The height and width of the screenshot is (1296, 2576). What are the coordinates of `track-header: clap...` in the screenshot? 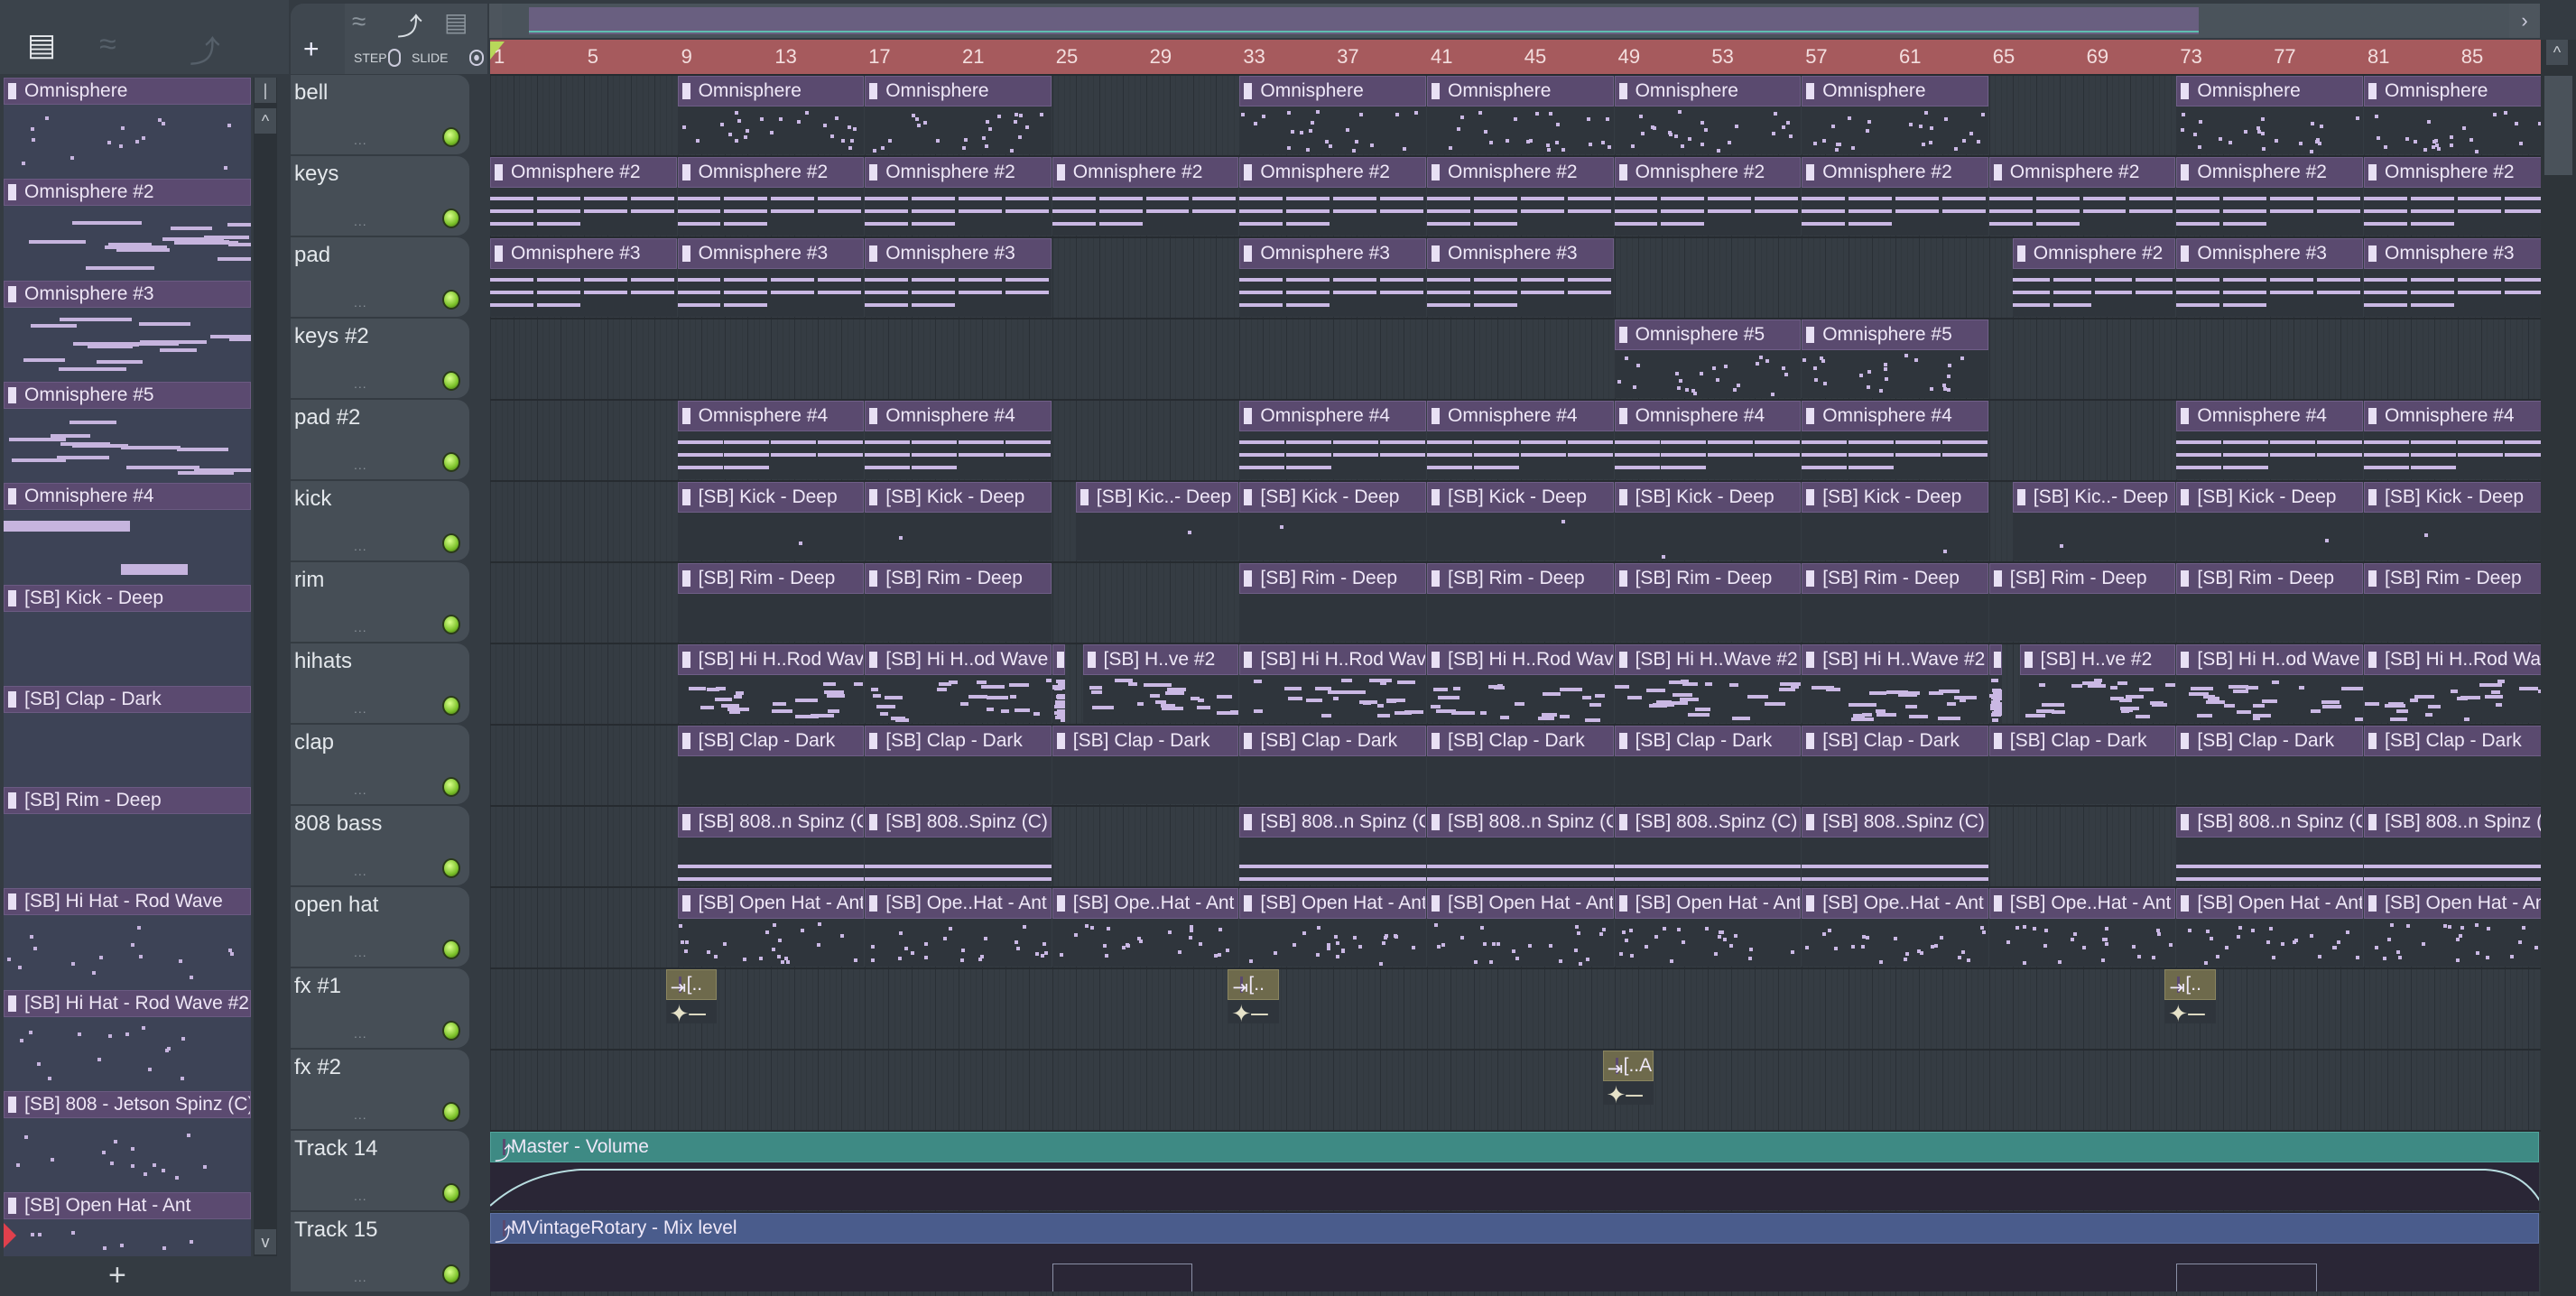 It's located at (380, 765).